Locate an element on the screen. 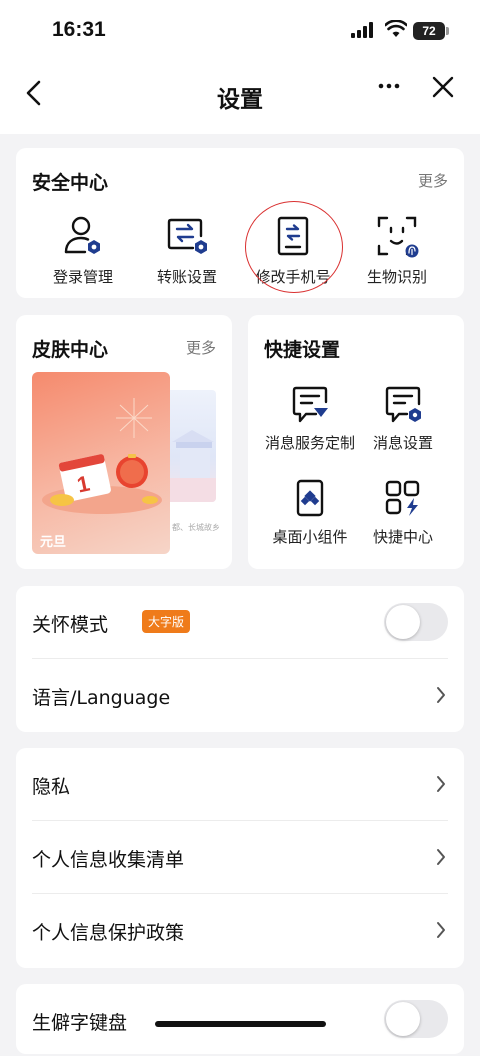  message-gear-icon is located at coordinates (403, 404).